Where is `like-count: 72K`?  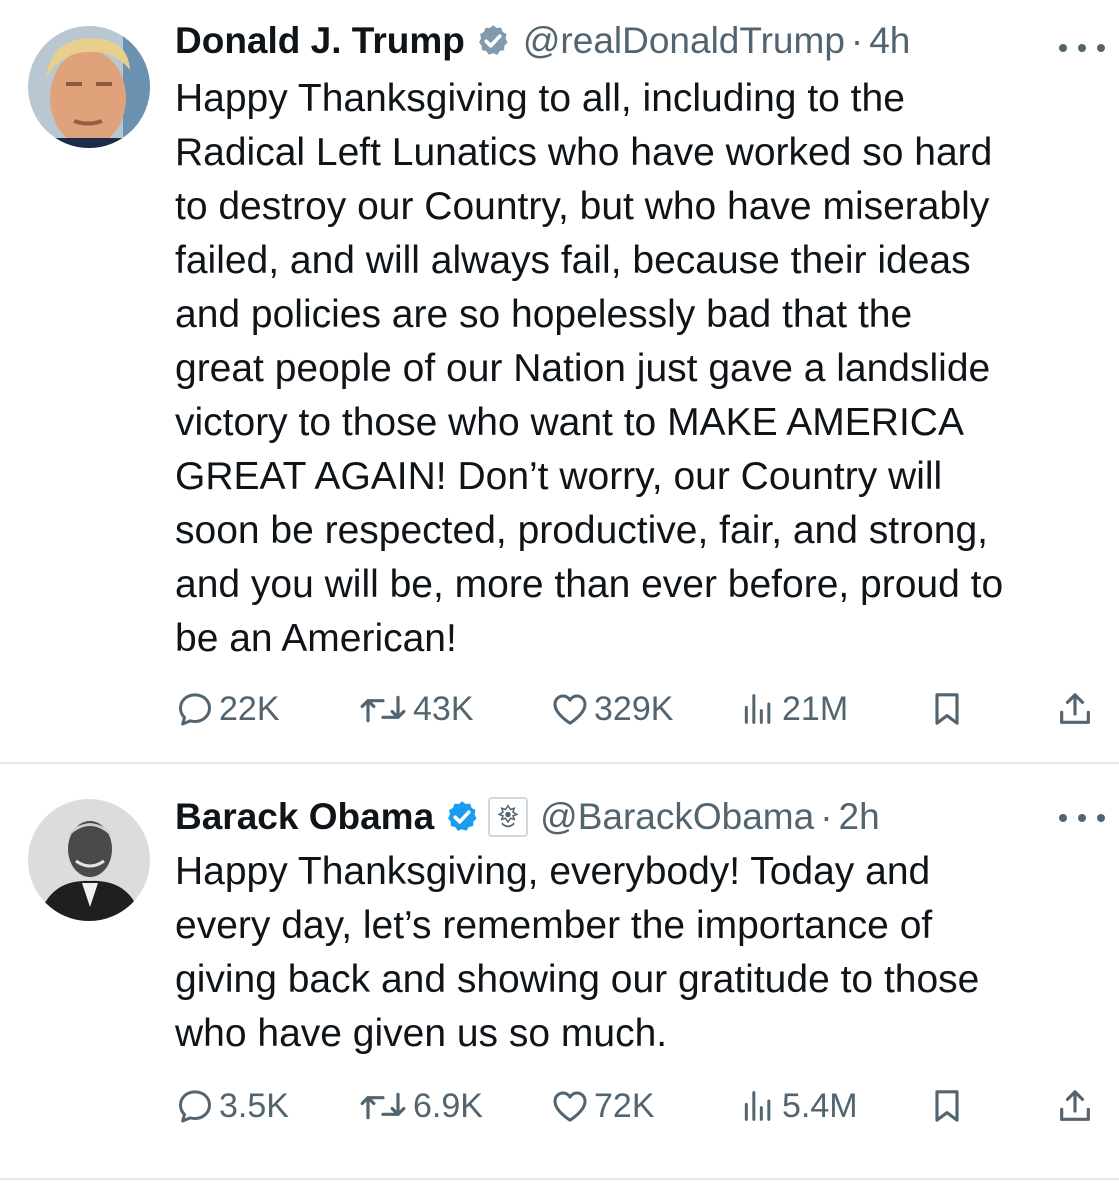
like-count: 72K is located at coordinates (624, 1105).